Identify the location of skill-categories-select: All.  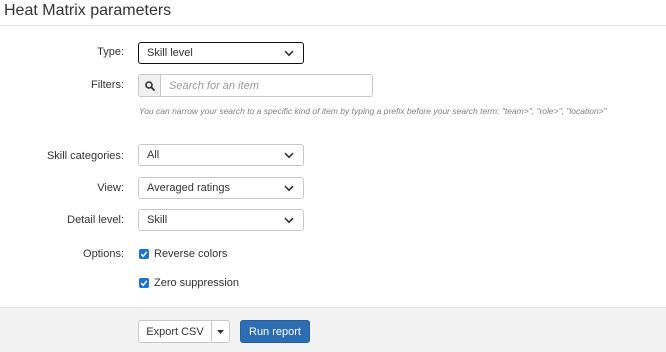
(221, 155).